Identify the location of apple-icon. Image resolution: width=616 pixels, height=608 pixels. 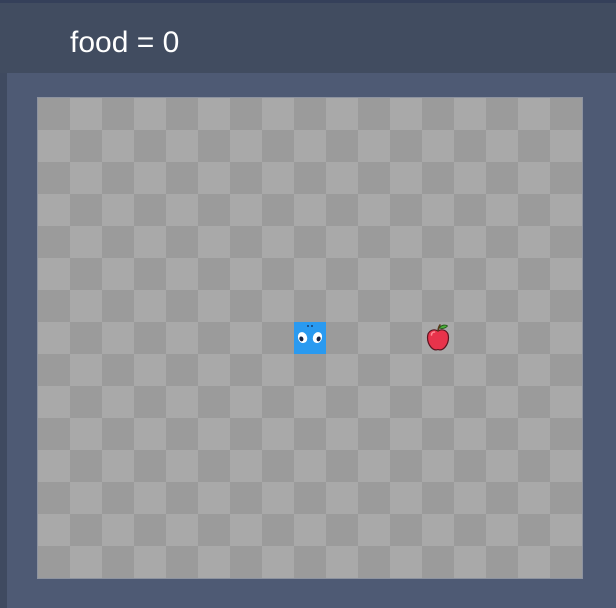
(438, 338).